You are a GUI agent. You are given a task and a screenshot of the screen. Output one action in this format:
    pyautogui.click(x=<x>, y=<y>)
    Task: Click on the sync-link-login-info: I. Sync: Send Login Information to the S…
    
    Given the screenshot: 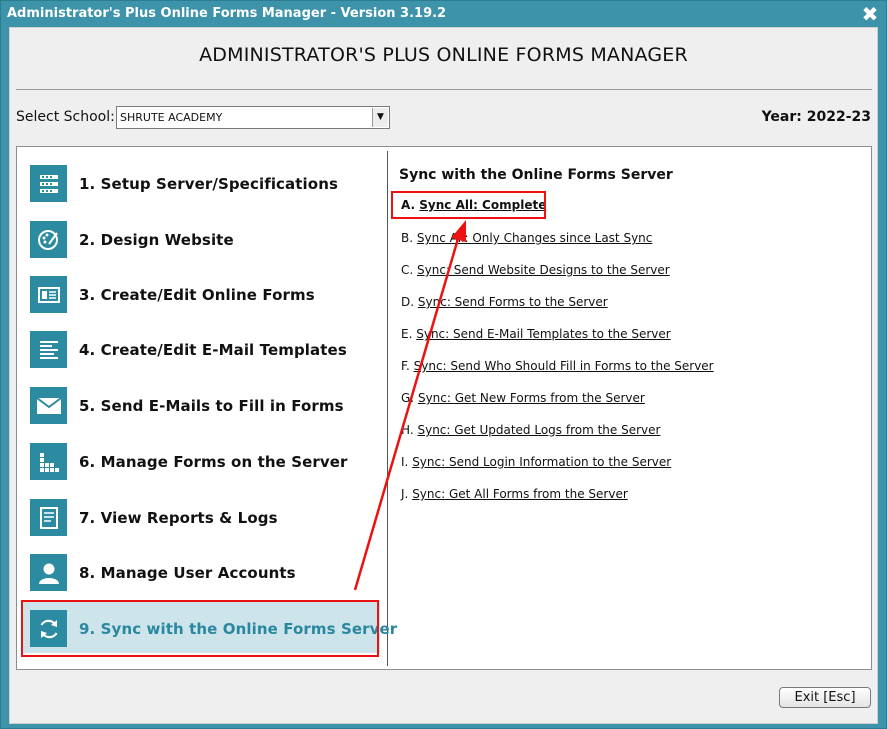 What is the action you would take?
    pyautogui.click(x=536, y=462)
    